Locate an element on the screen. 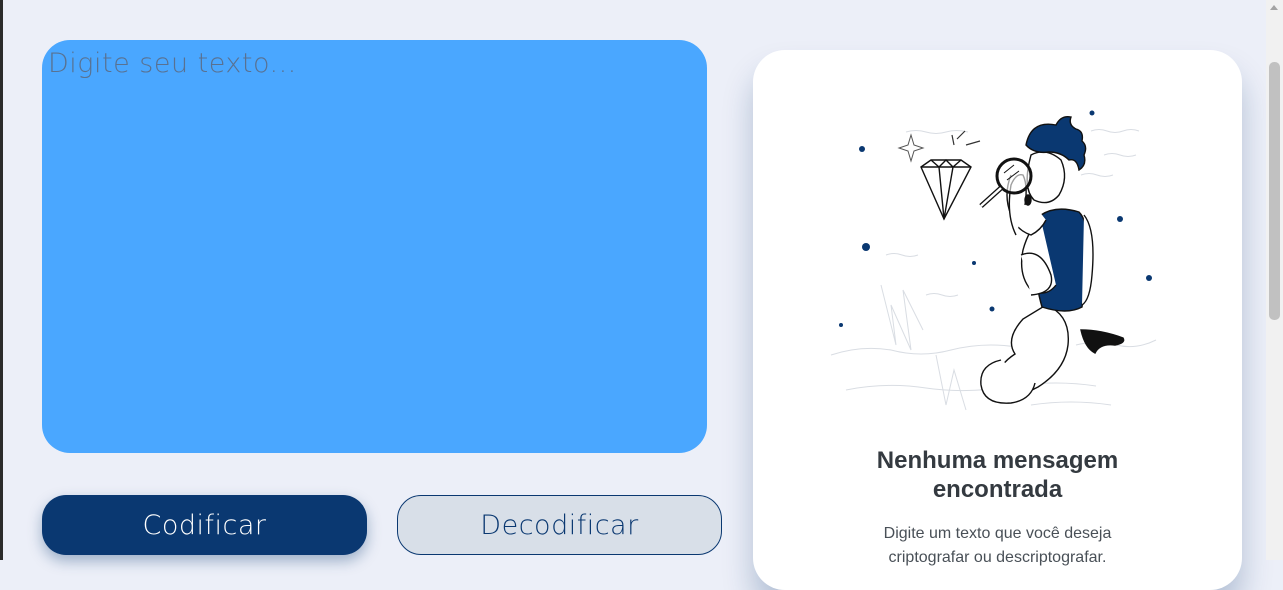  empty-state-text-line2: criptografar ou descriptografar. is located at coordinates (997, 557).